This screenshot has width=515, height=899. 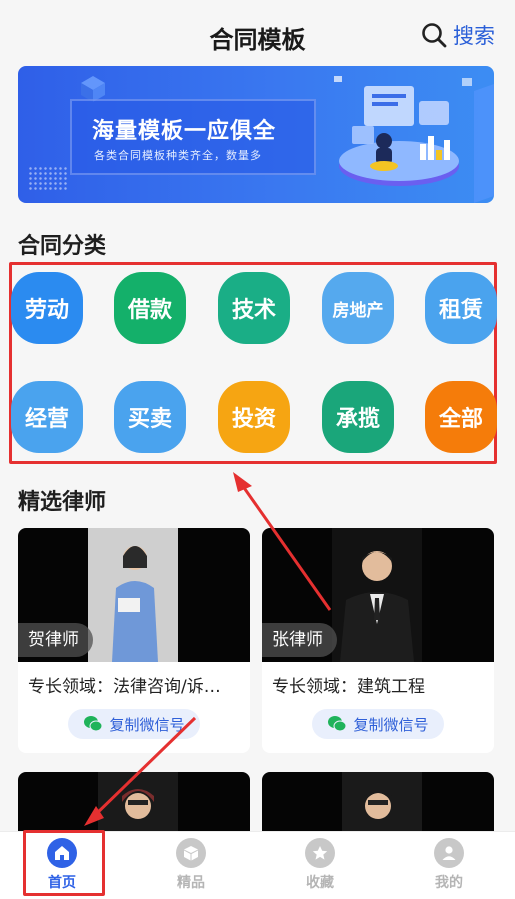 I want to click on lawyer-name: 贺律师, so click(x=55, y=640).